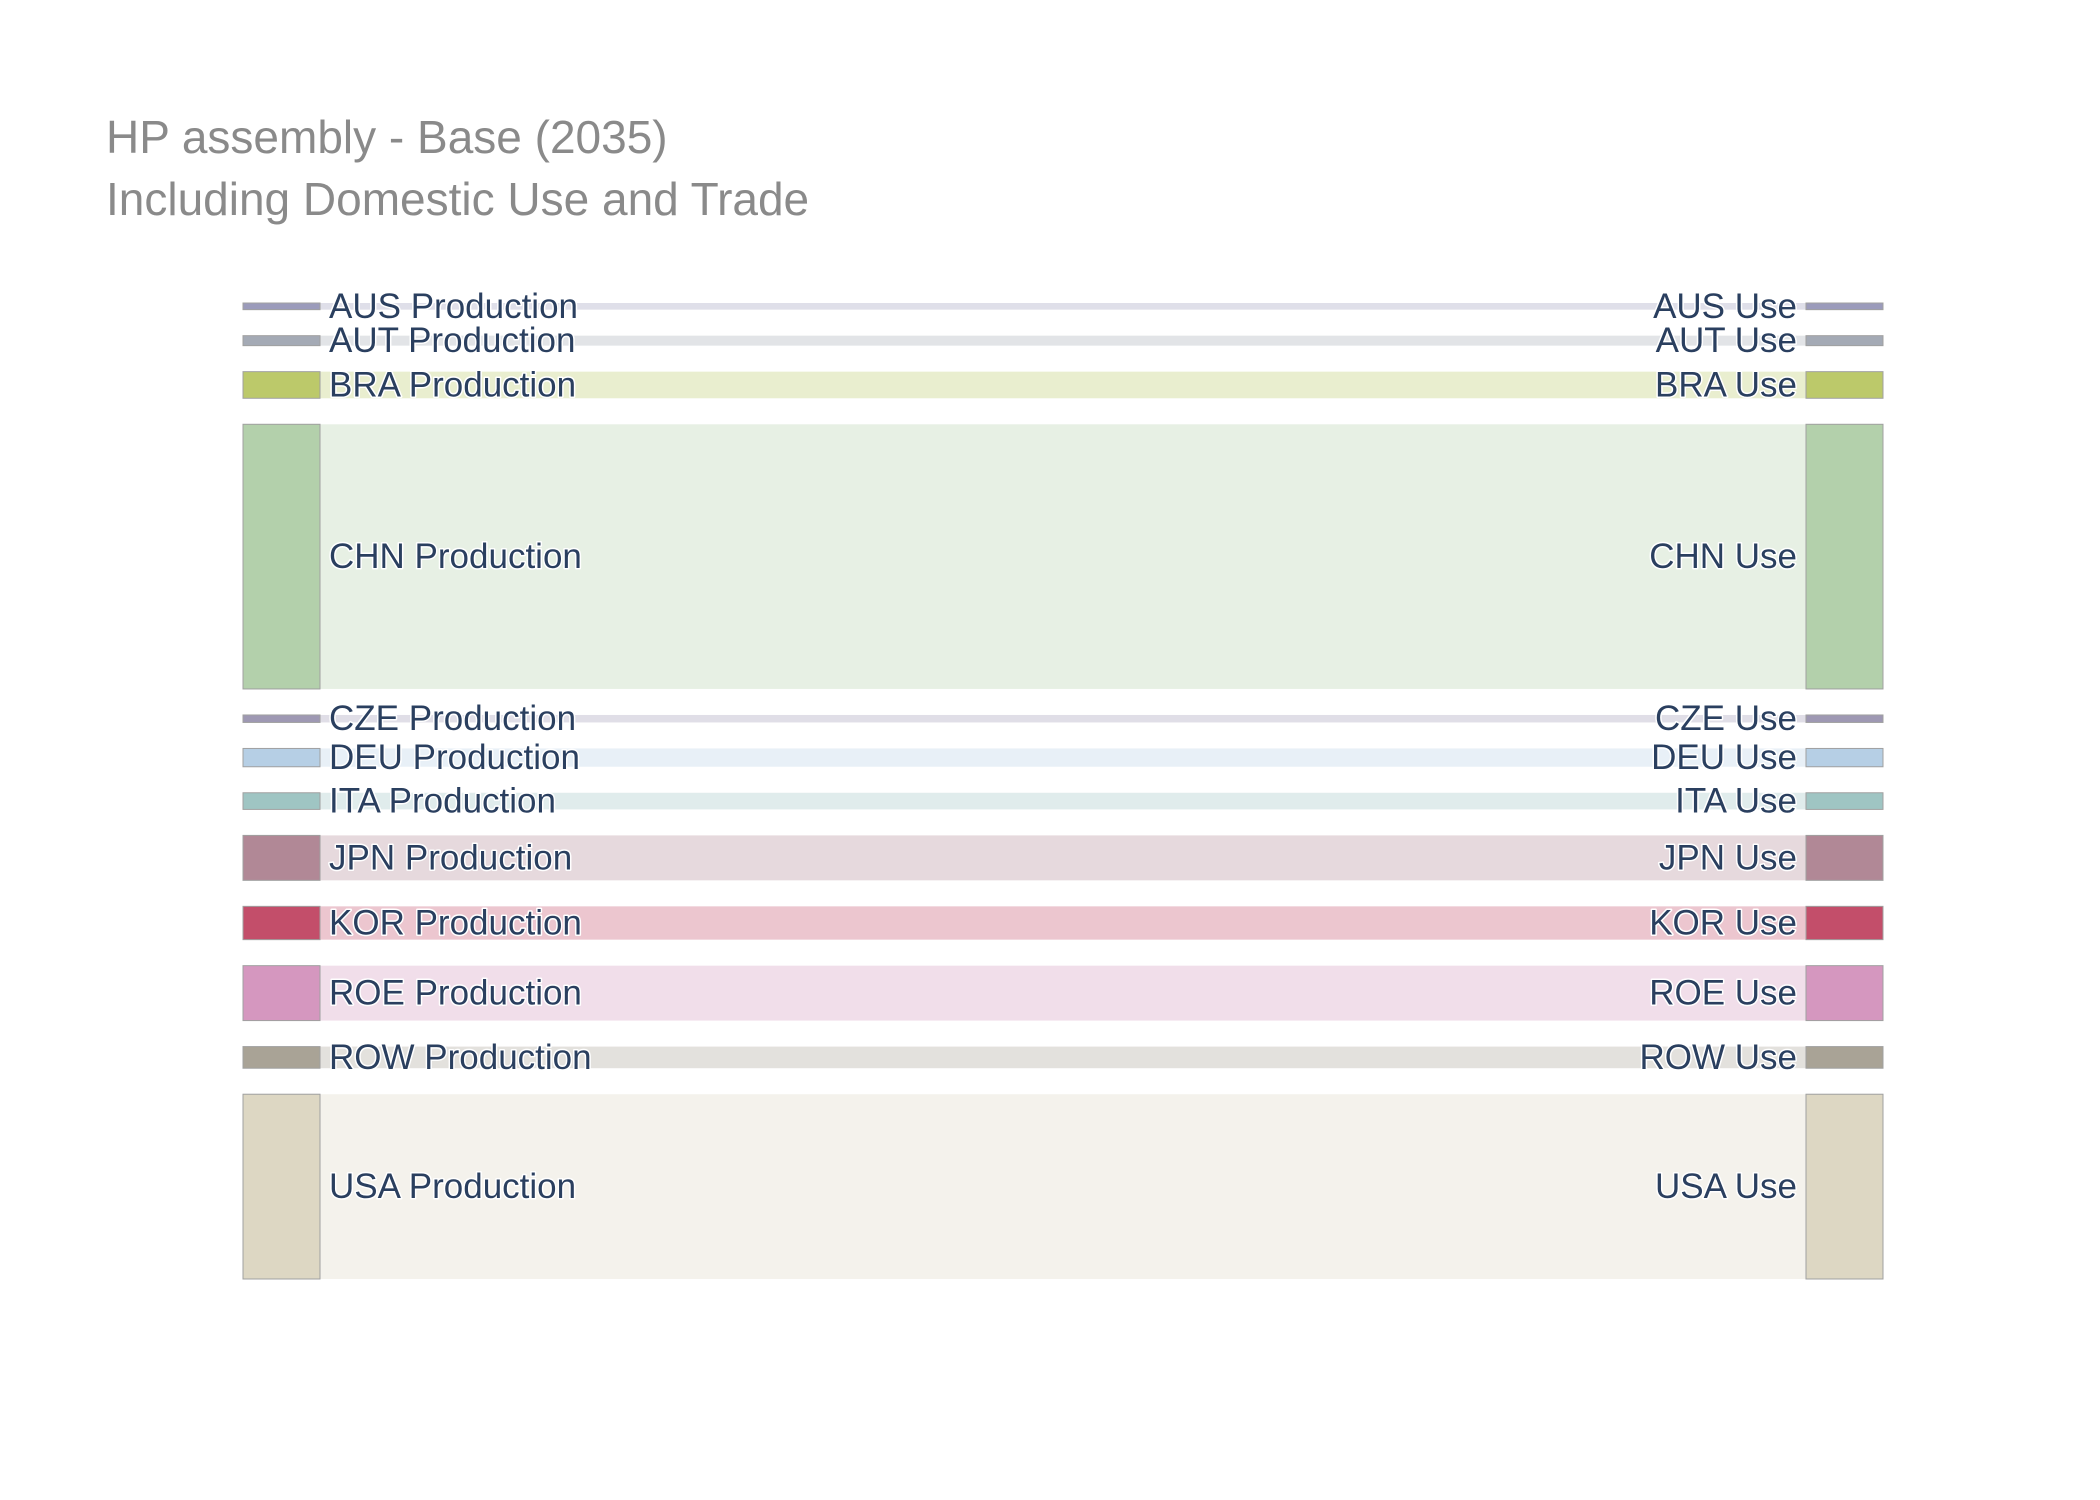 This screenshot has height=1500, width=2100. Describe the element at coordinates (1844, 556) in the screenshot. I see `node-chn-use` at that location.